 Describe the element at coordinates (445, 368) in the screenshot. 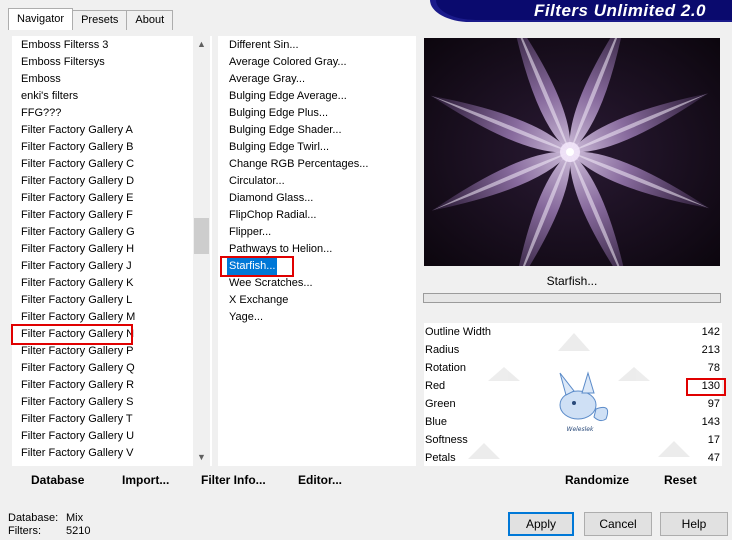

I see `param-label: Rotation` at that location.